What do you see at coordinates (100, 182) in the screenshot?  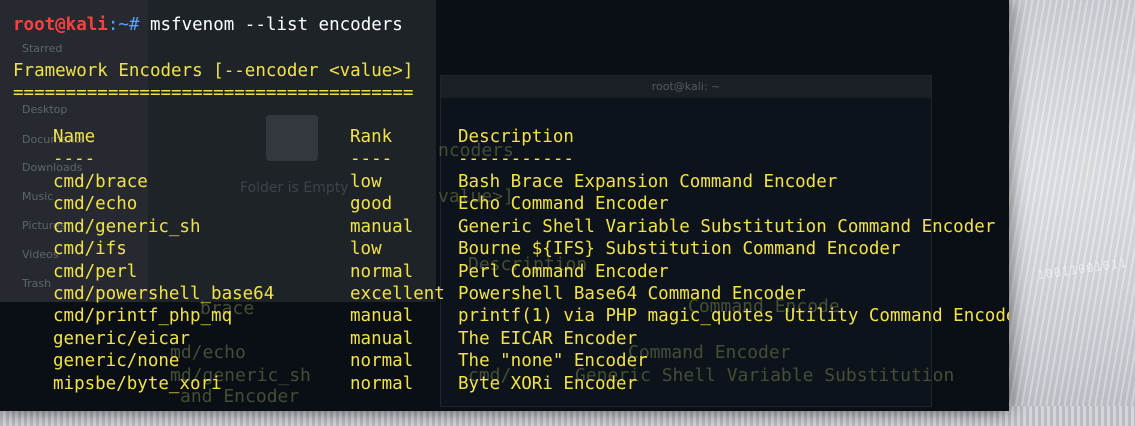 I see `encoder-name: cmd/brace` at bounding box center [100, 182].